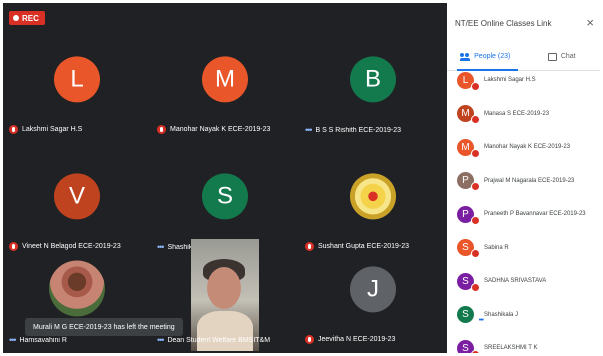 Image resolution: width=603 pixels, height=356 pixels. I want to click on participant-tile: L Lakshmi Sagar H.S, so click(77, 83).